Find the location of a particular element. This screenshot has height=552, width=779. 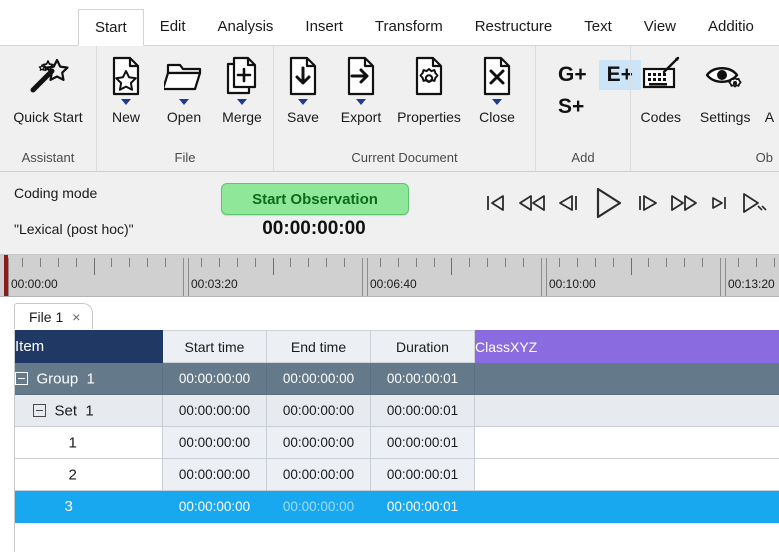

start-observation-button: Start Observation is located at coordinates (315, 199).